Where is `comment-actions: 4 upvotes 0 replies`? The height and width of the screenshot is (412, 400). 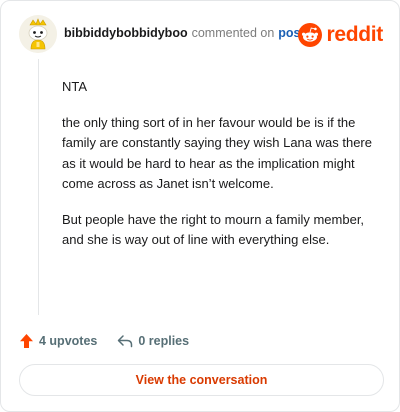 comment-actions: 4 upvotes 0 replies is located at coordinates (104, 341).